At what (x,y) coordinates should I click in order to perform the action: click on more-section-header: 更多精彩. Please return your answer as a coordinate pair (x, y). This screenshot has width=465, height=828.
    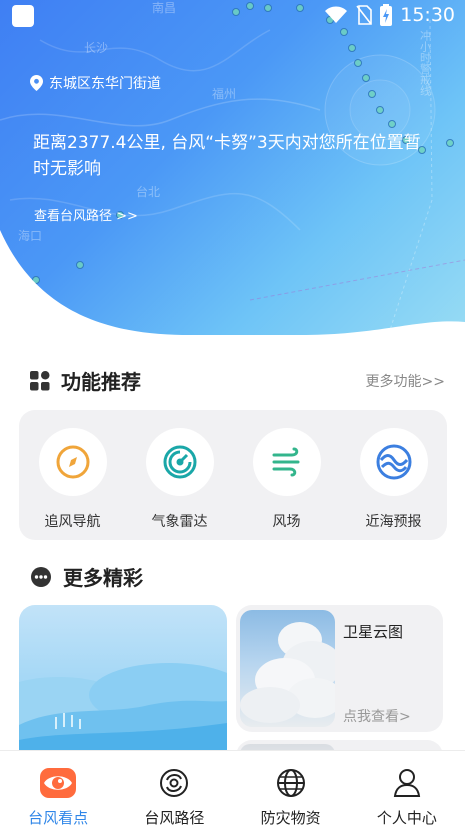
    Looking at the image, I should click on (86, 576).